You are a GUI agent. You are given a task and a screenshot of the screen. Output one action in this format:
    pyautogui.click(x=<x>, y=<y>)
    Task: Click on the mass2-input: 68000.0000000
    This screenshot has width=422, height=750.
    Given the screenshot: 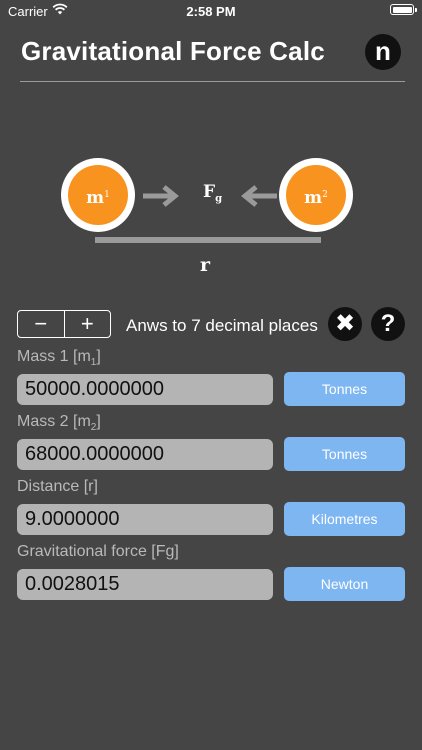 What is the action you would take?
    pyautogui.click(x=145, y=454)
    